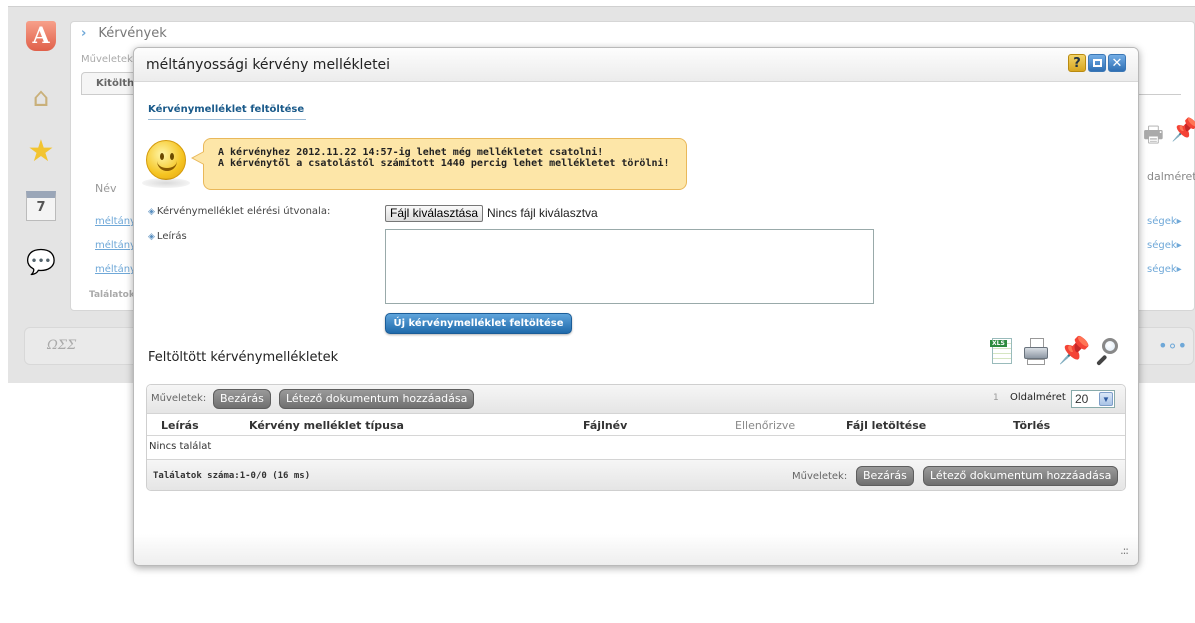 Image resolution: width=1195 pixels, height=623 pixels. What do you see at coordinates (1055, 352) in the screenshot?
I see `grid-tool-icons: XLS 📌` at bounding box center [1055, 352].